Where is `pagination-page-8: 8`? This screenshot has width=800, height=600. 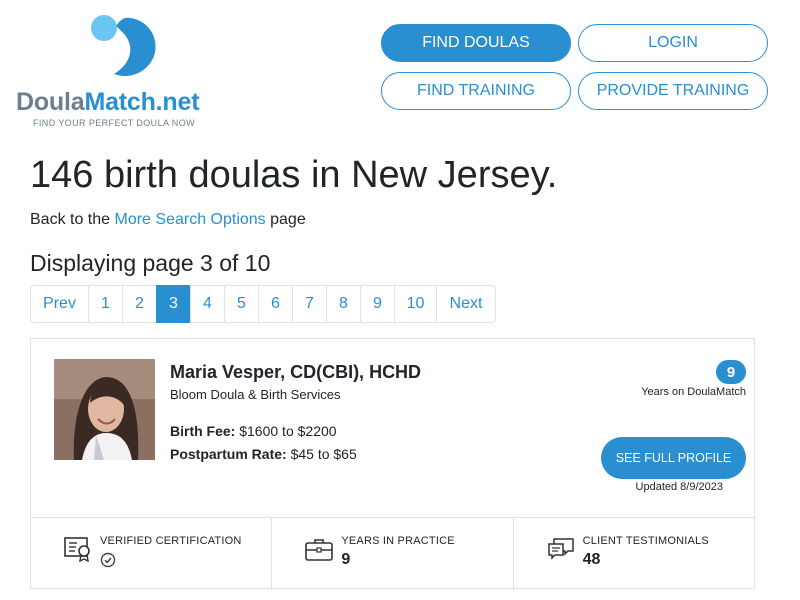 pagination-page-8: 8 is located at coordinates (343, 304).